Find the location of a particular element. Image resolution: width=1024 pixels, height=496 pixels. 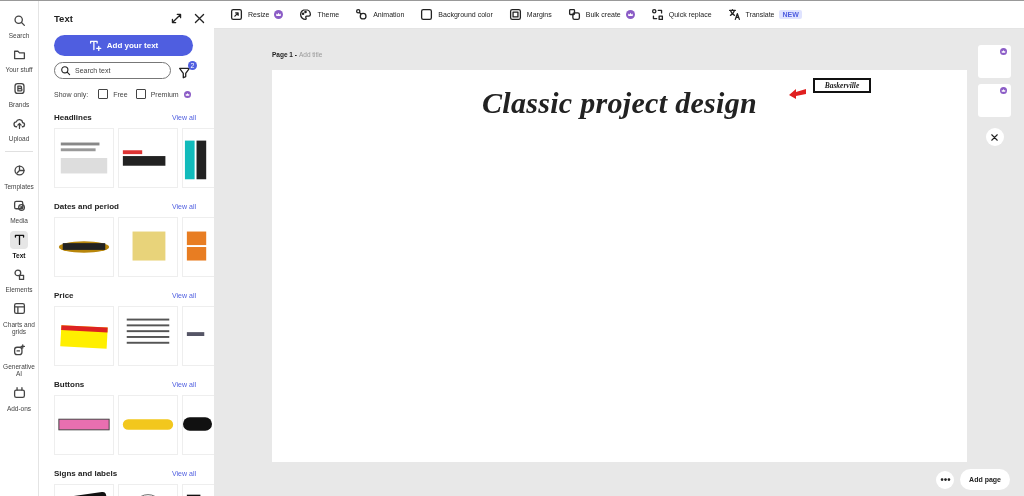

text-icon is located at coordinates (19, 240).